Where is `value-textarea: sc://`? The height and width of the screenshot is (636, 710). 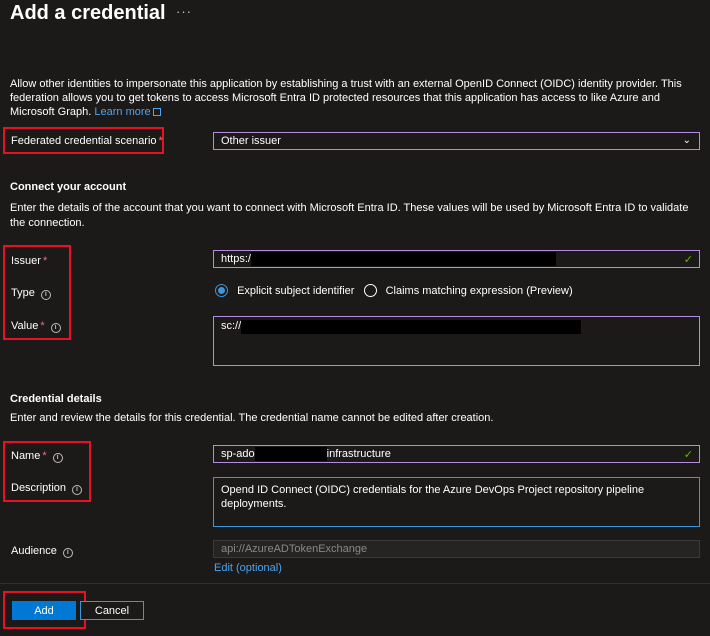 value-textarea: sc:// is located at coordinates (456, 341).